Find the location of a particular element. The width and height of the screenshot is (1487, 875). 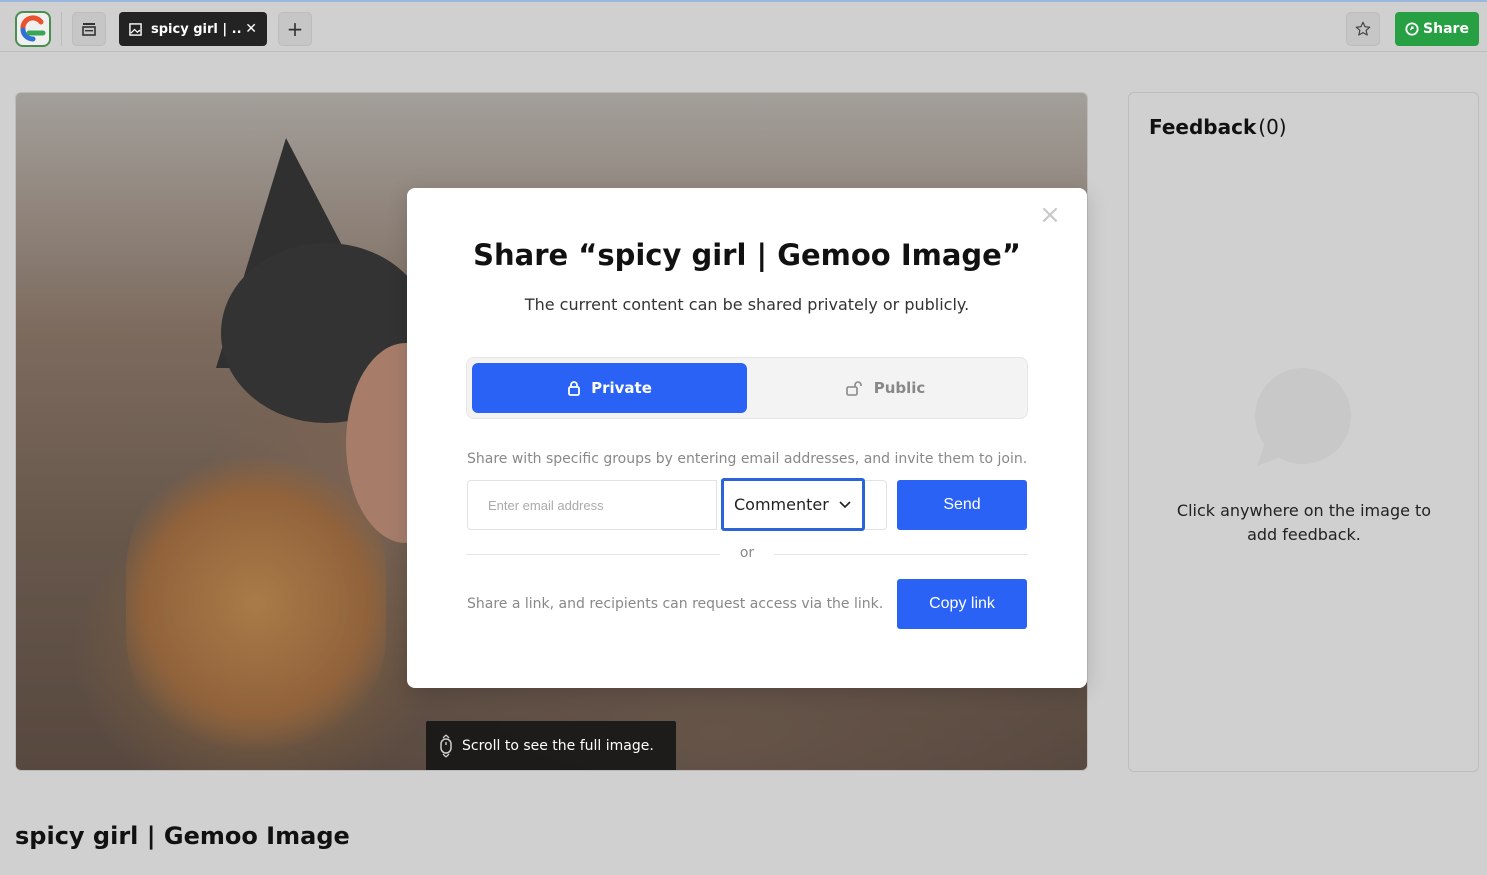

app-logo is located at coordinates (33, 29).